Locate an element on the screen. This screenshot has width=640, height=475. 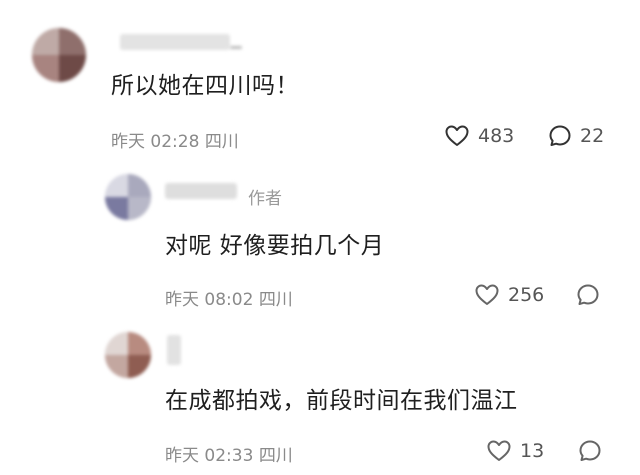
comment-text: 在成都拍戏，前段时间在我们温江 is located at coordinates (341, 401).